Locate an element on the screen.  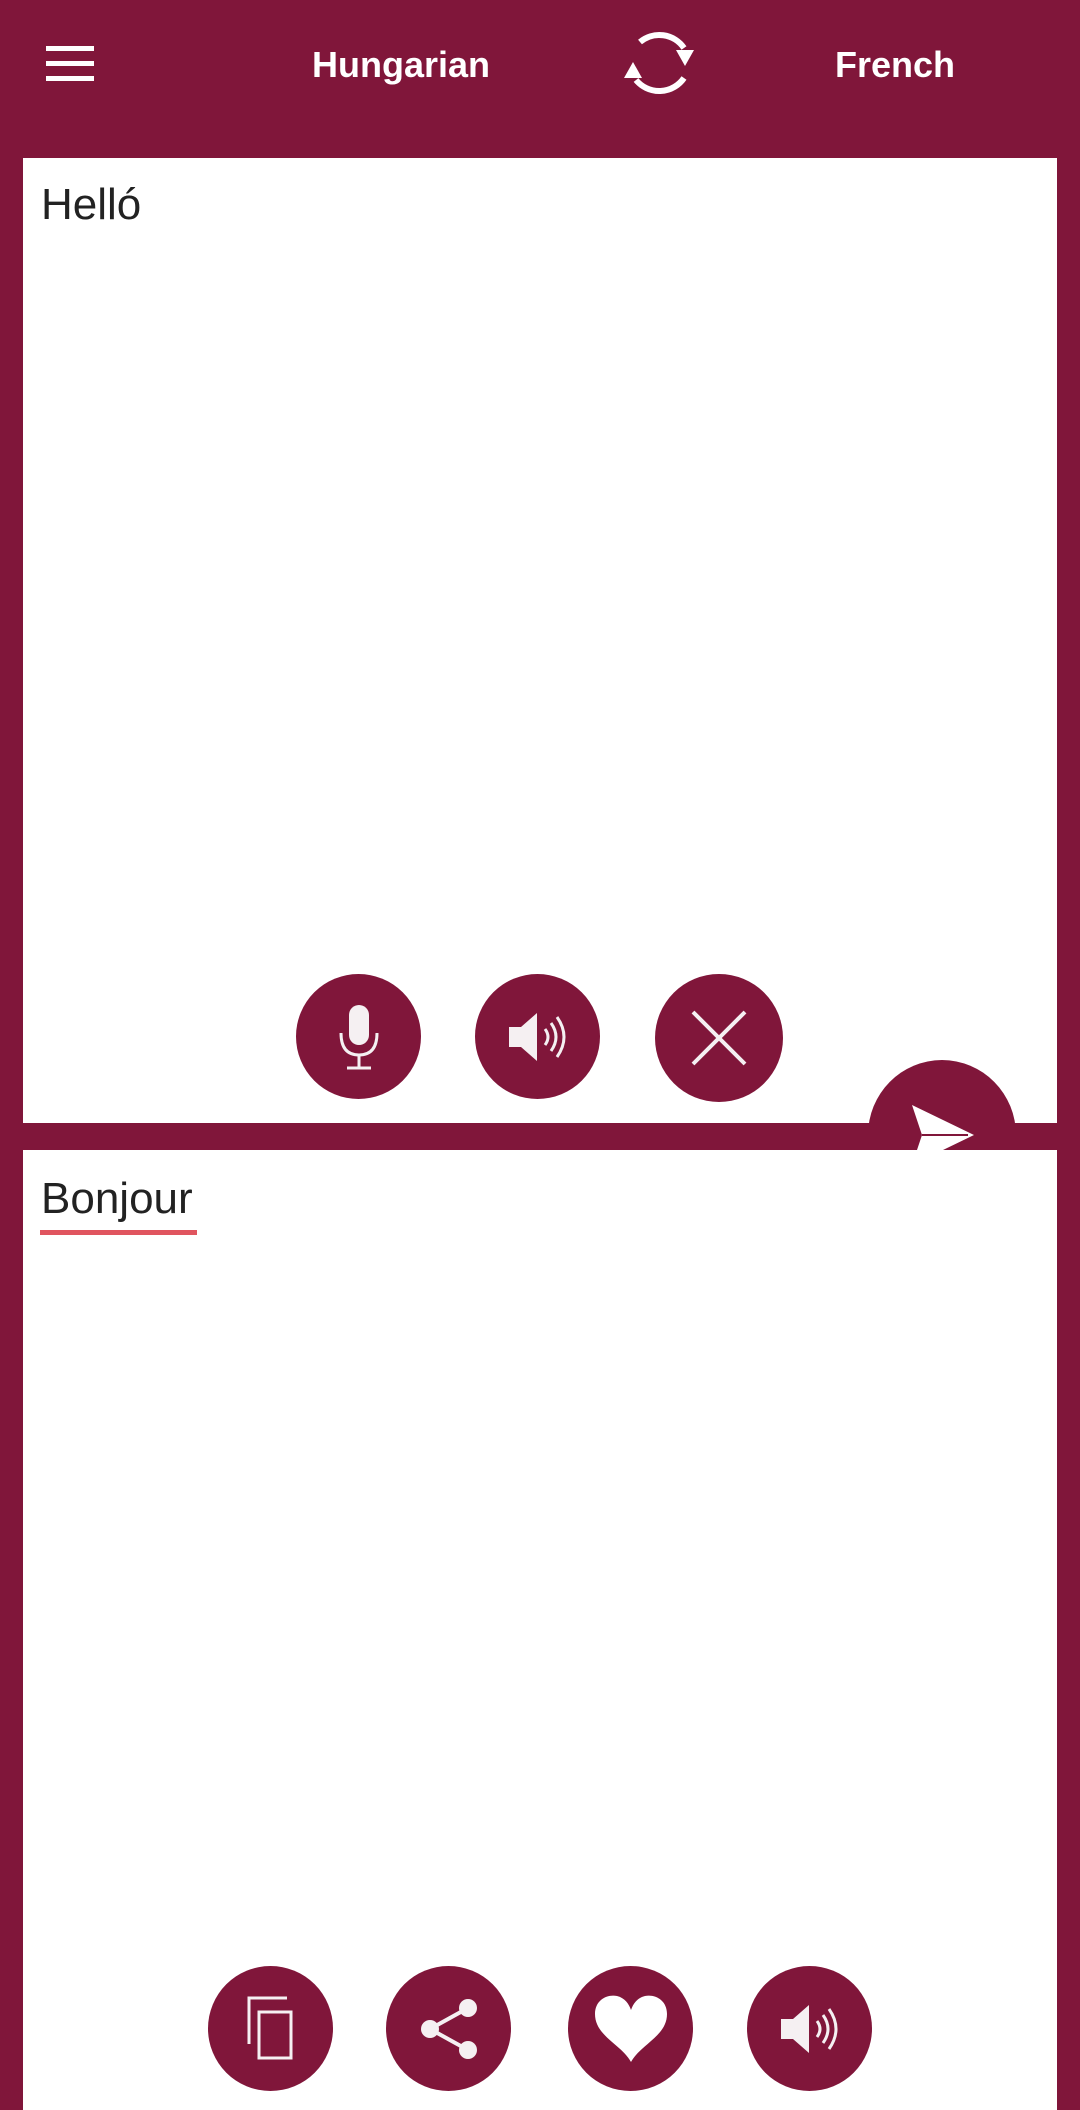
speak-source-button is located at coordinates (537, 1036).